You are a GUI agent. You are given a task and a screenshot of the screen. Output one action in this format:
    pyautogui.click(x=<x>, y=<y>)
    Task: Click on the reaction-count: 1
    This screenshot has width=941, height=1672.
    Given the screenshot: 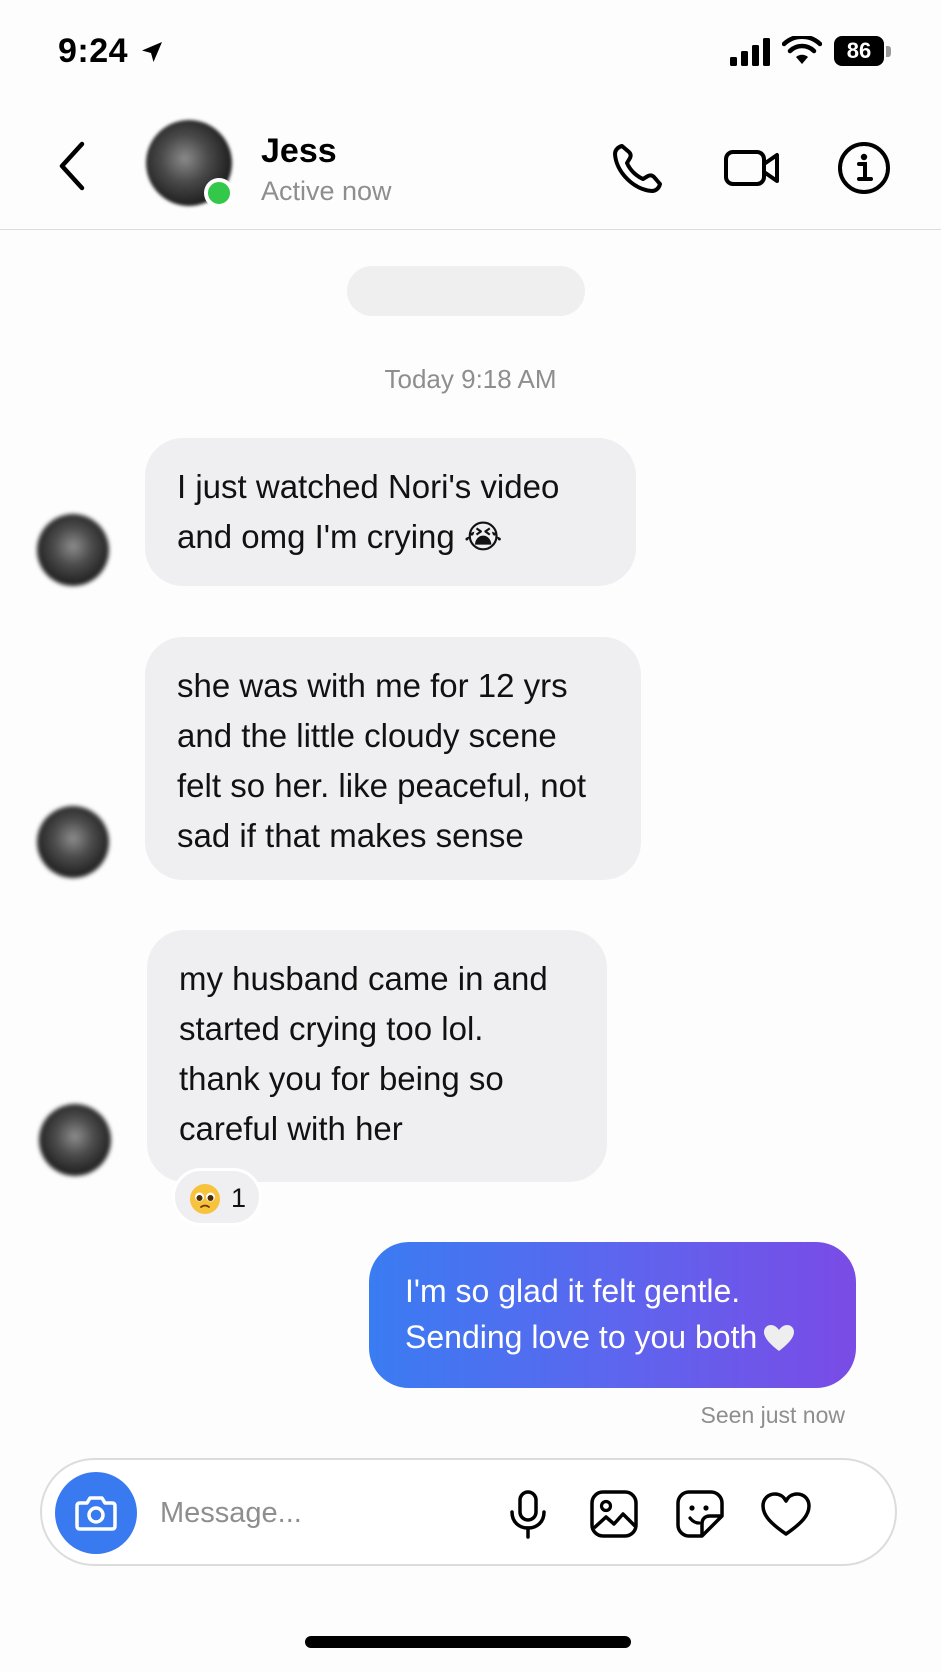 What is the action you would take?
    pyautogui.click(x=239, y=1198)
    